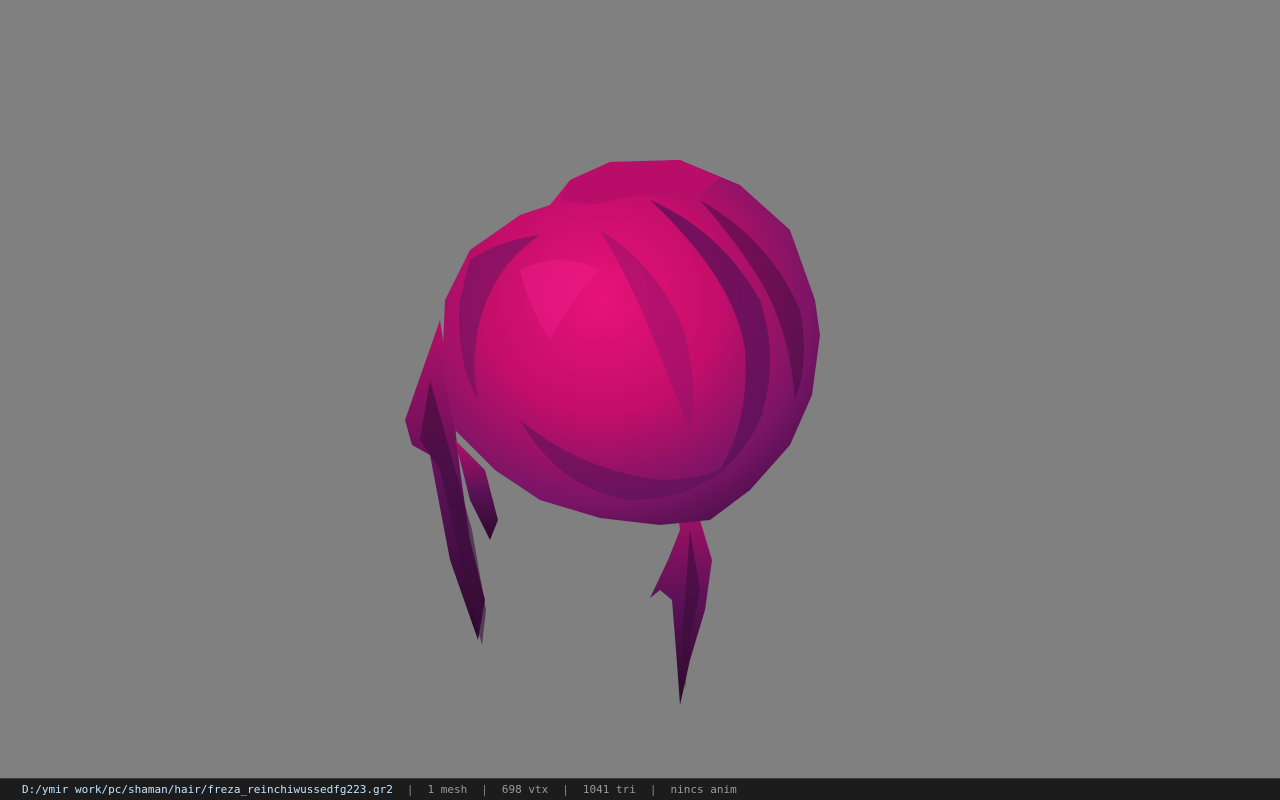  What do you see at coordinates (609, 789) in the screenshot?
I see `triangle-count: 1041 tri` at bounding box center [609, 789].